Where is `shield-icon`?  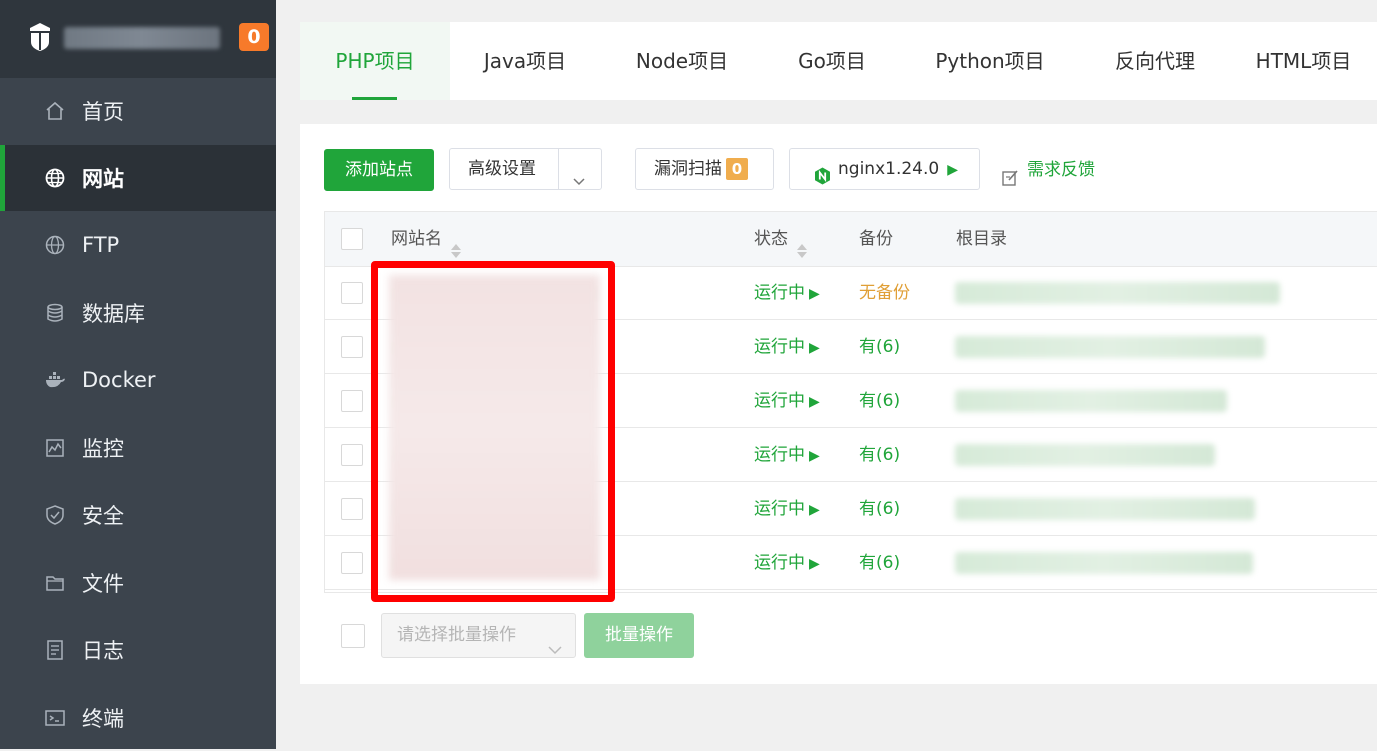 shield-icon is located at coordinates (55, 515).